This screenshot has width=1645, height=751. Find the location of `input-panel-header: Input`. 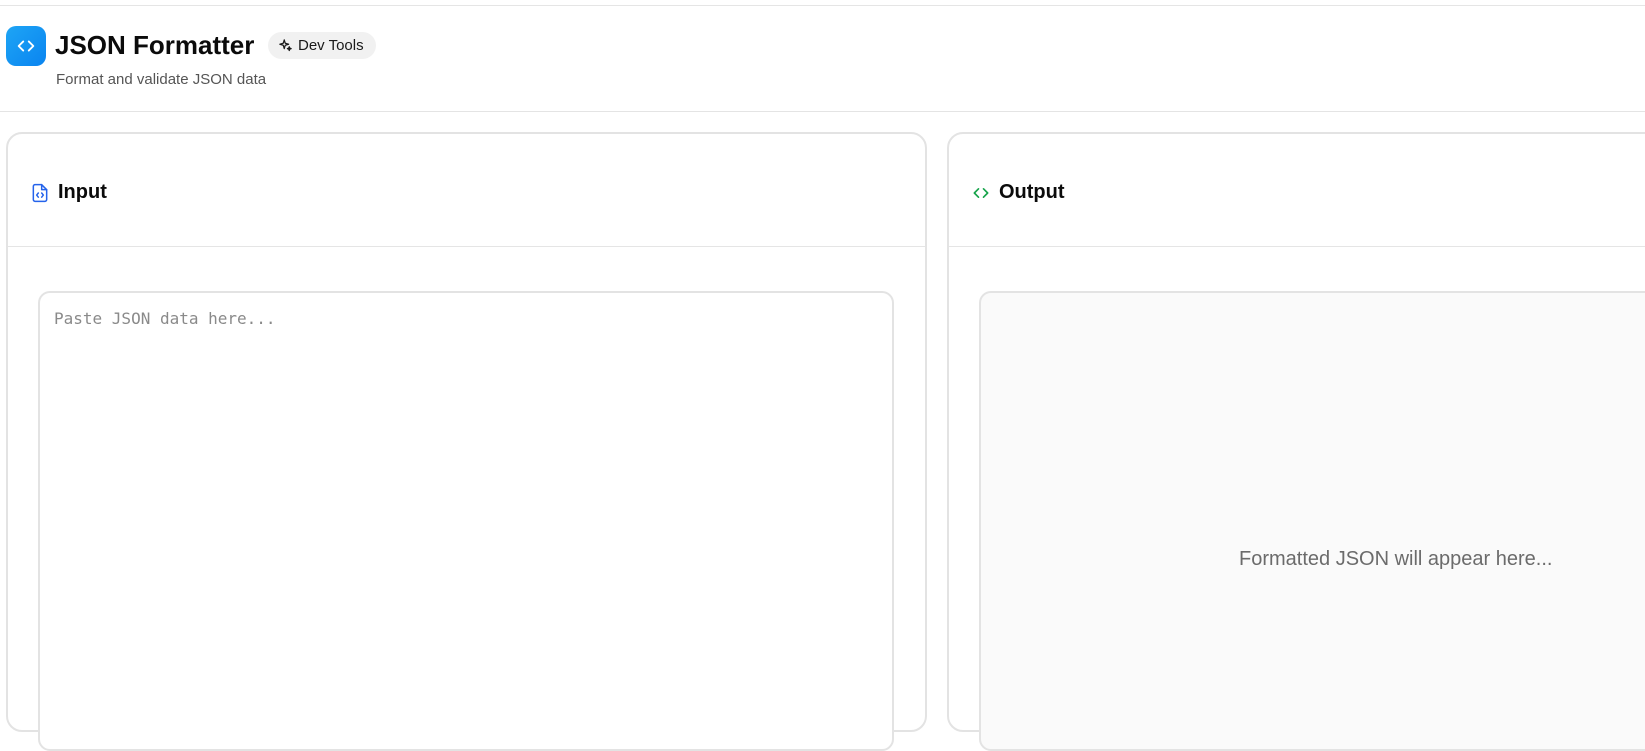

input-panel-header: Input is located at coordinates (466, 190).